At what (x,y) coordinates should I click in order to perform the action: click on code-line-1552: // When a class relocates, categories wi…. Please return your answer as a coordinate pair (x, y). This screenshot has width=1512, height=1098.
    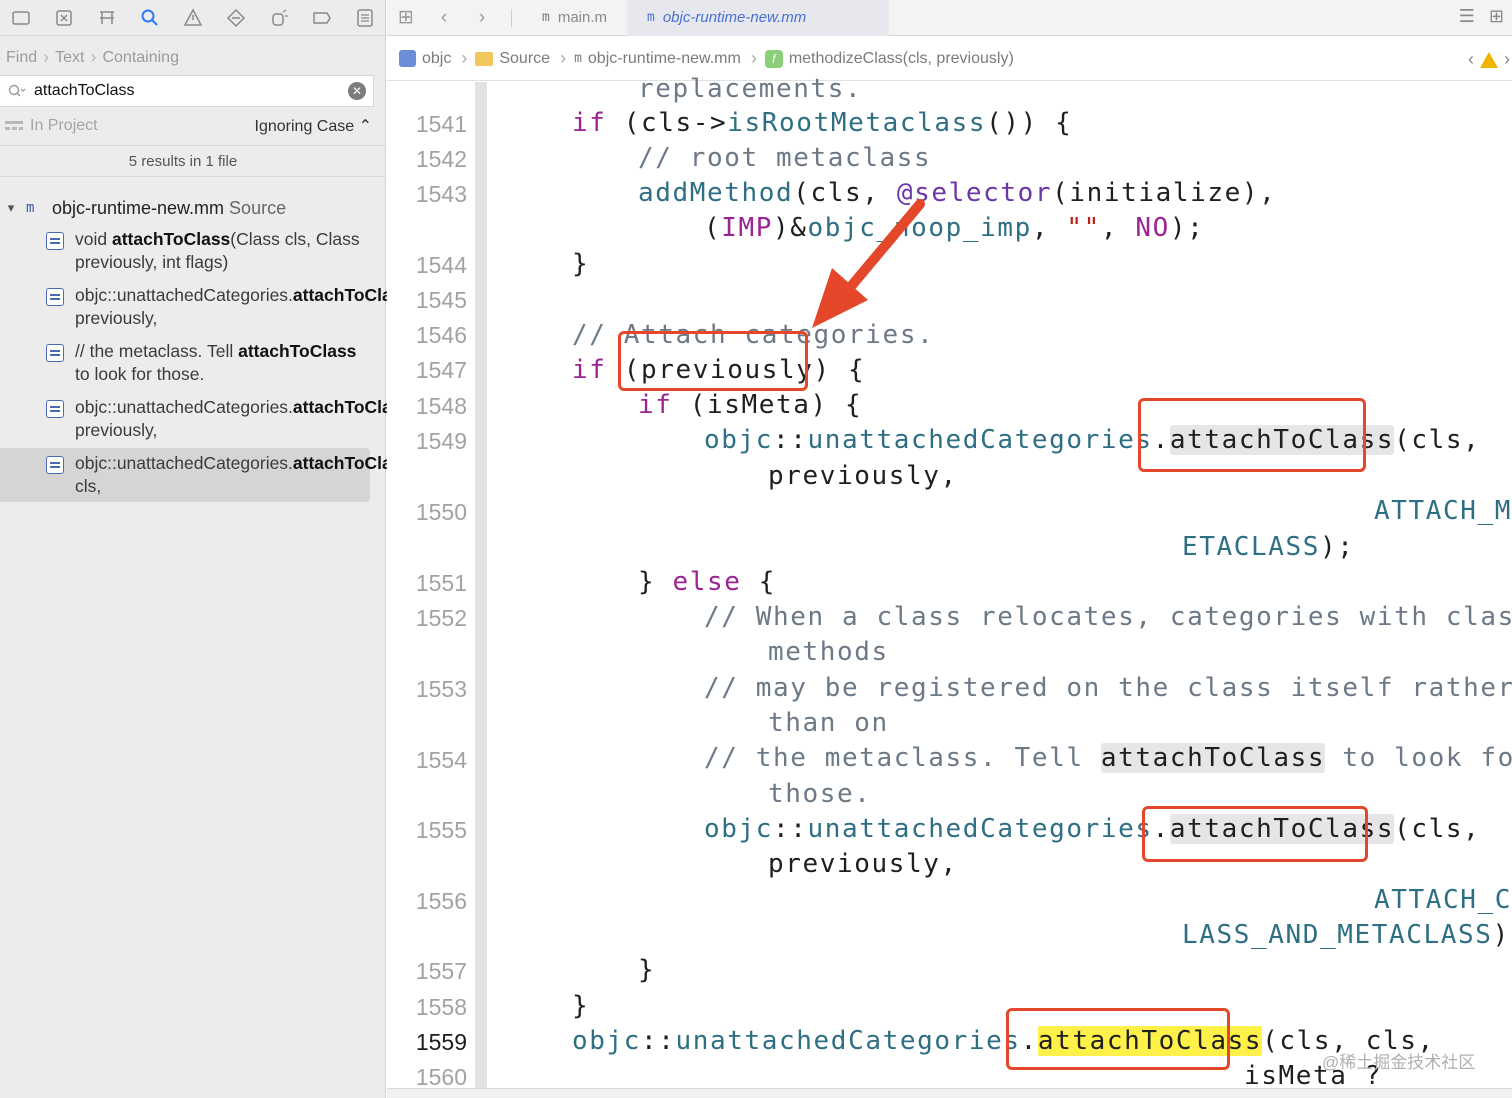
    Looking at the image, I should click on (1108, 617).